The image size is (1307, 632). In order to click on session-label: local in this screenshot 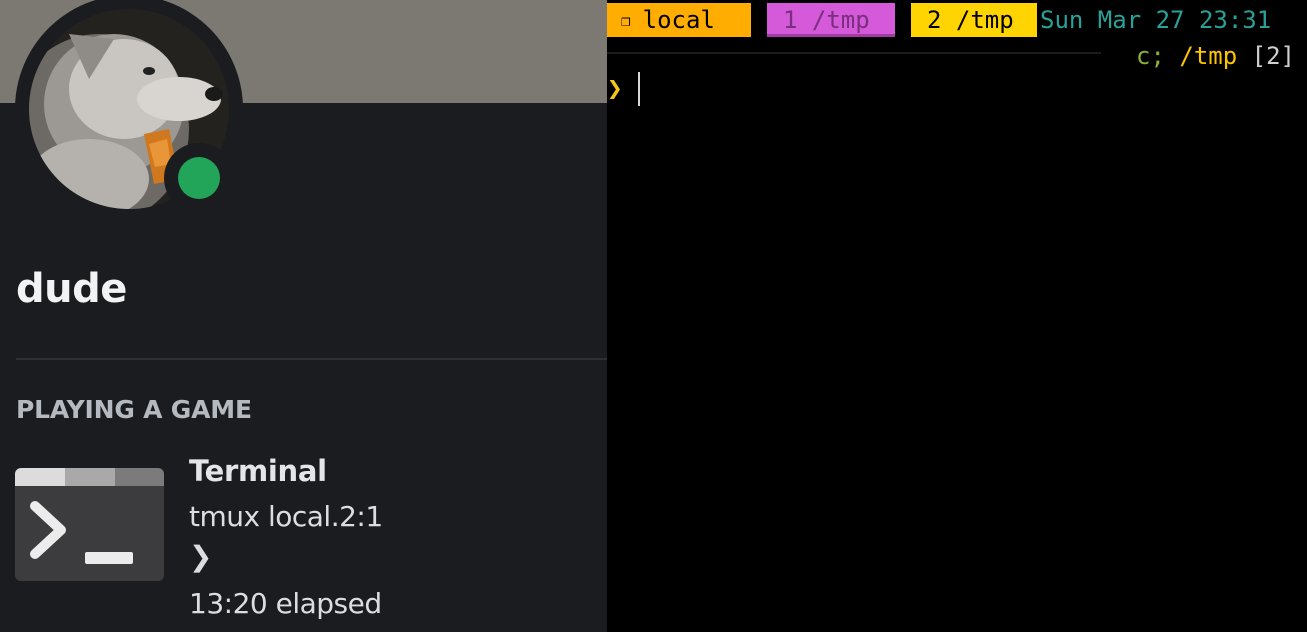, I will do `click(678, 20)`.